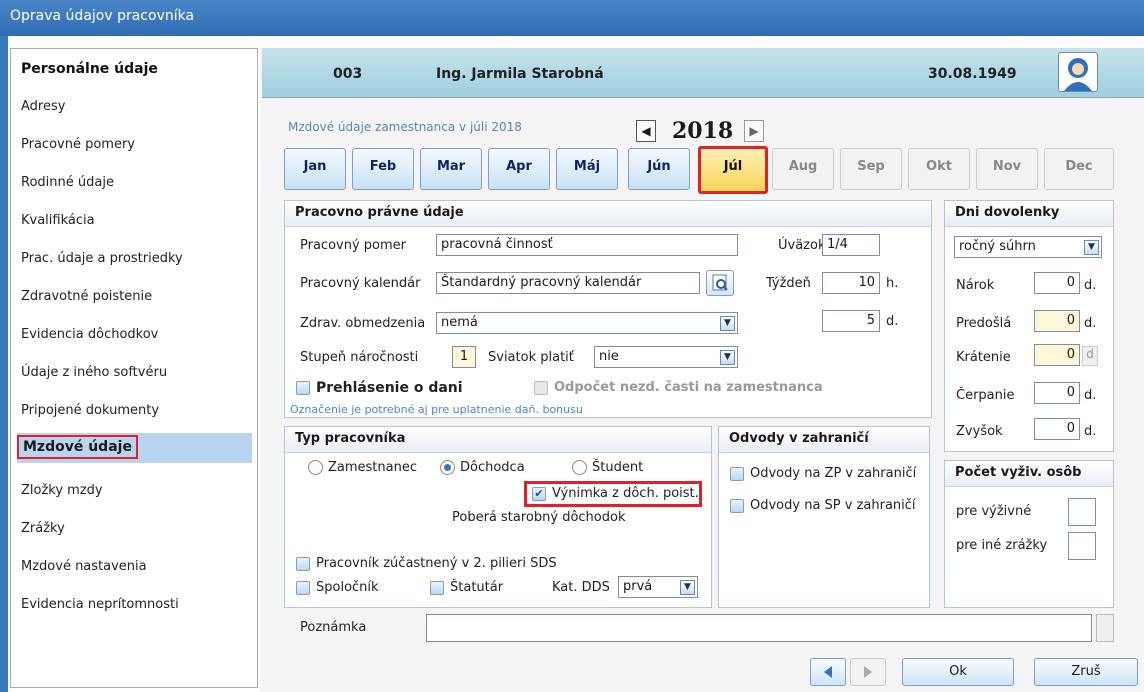 This screenshot has width=1144, height=692. Describe the element at coordinates (43, 528) in the screenshot. I see `sidebar-item-zrazky: Zrážky` at that location.